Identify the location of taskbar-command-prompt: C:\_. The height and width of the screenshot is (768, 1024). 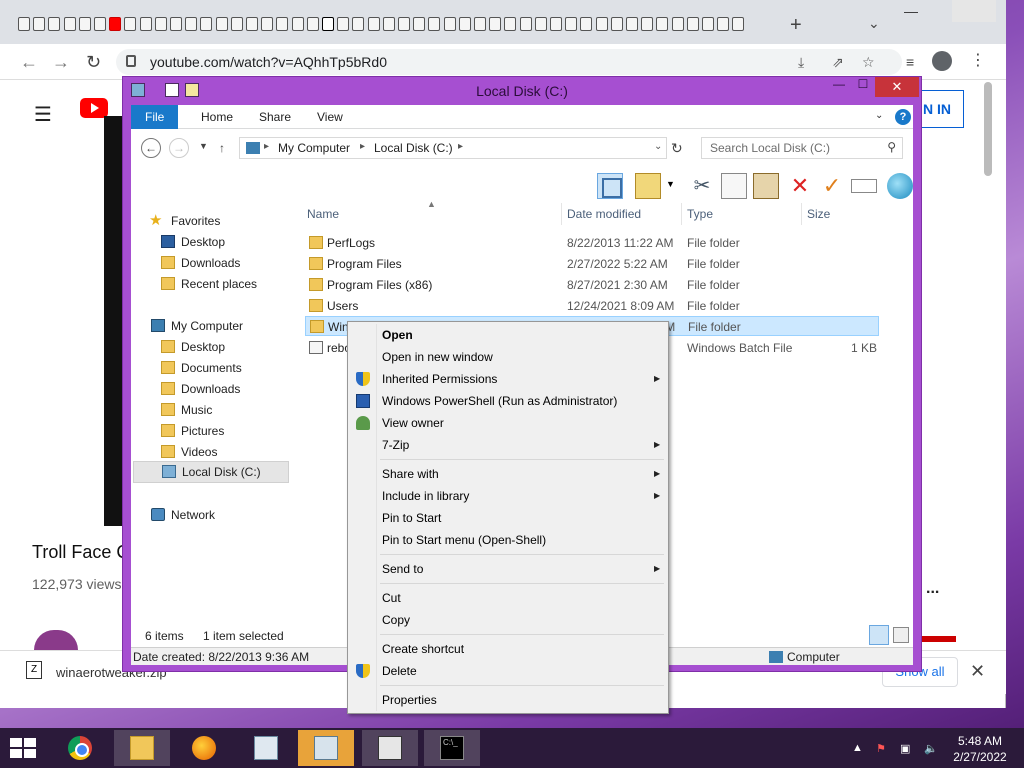
(452, 748).